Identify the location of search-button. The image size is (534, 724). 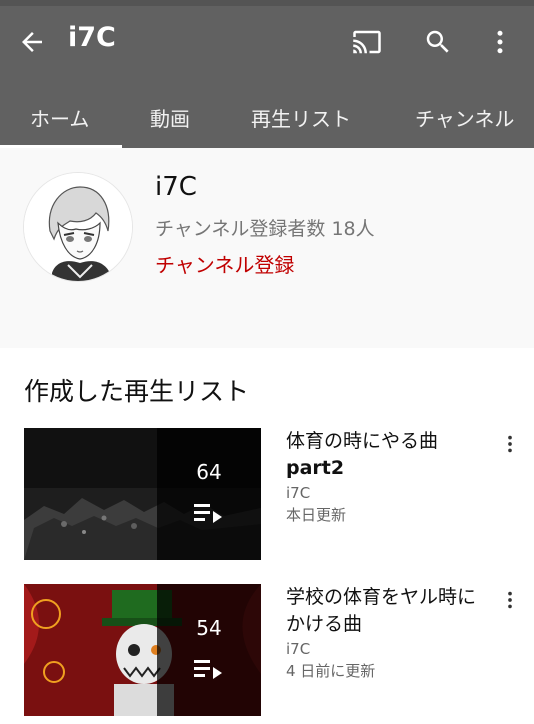
(438, 42).